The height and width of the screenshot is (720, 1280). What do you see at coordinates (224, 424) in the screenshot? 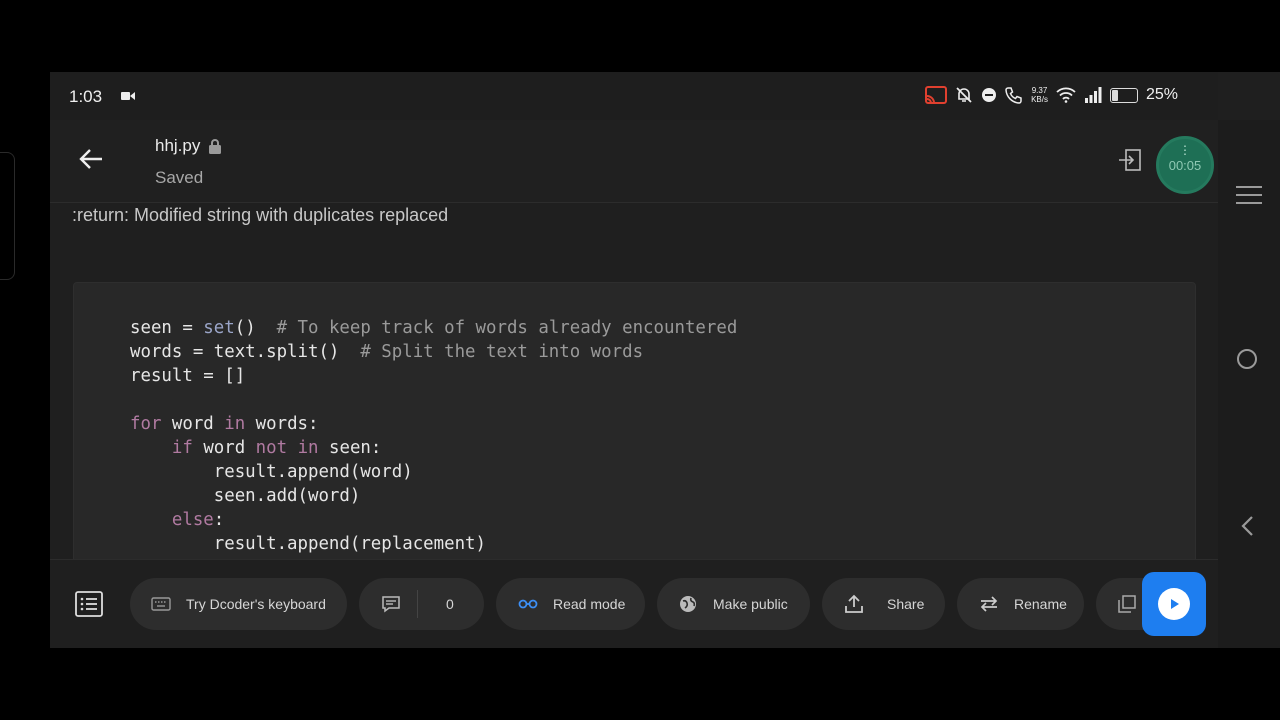
I see `code-line: for word in words:` at bounding box center [224, 424].